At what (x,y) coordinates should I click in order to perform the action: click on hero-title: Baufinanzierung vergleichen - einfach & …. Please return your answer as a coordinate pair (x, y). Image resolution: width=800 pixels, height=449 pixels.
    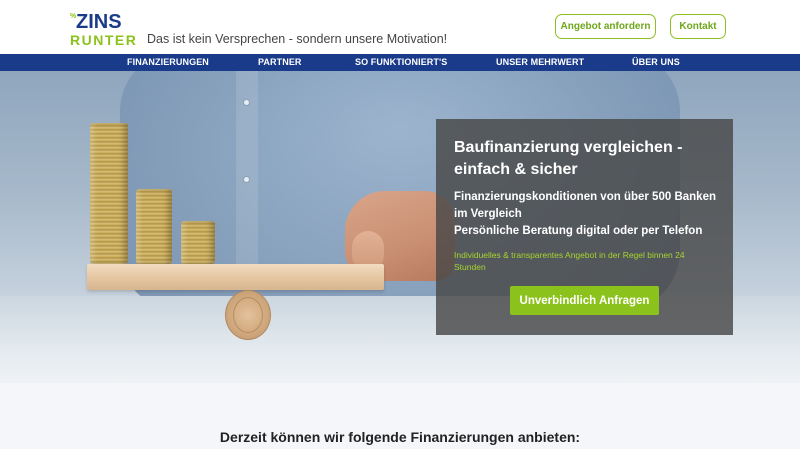
    Looking at the image, I should click on (568, 158).